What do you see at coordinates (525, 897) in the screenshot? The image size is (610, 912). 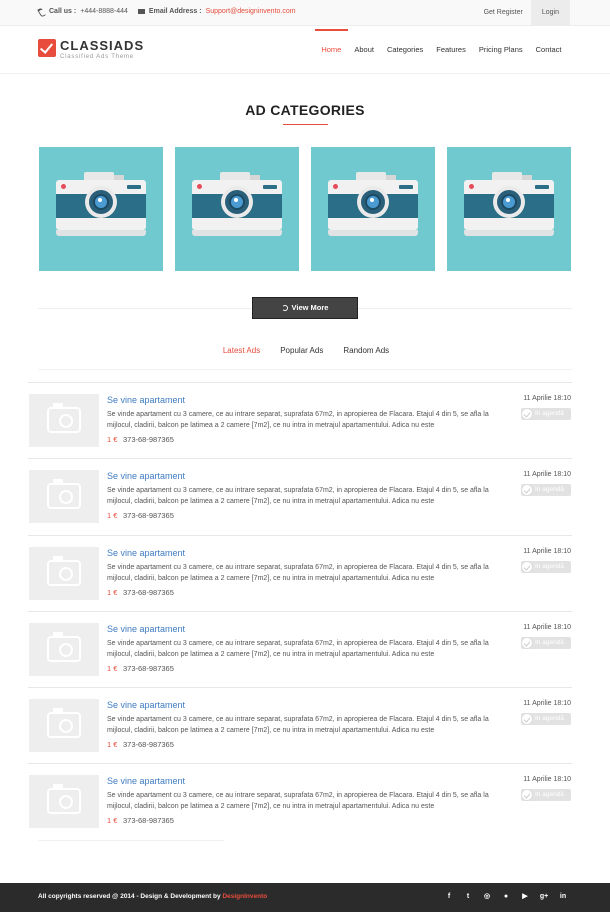 I see `youtube-icon: ▶` at bounding box center [525, 897].